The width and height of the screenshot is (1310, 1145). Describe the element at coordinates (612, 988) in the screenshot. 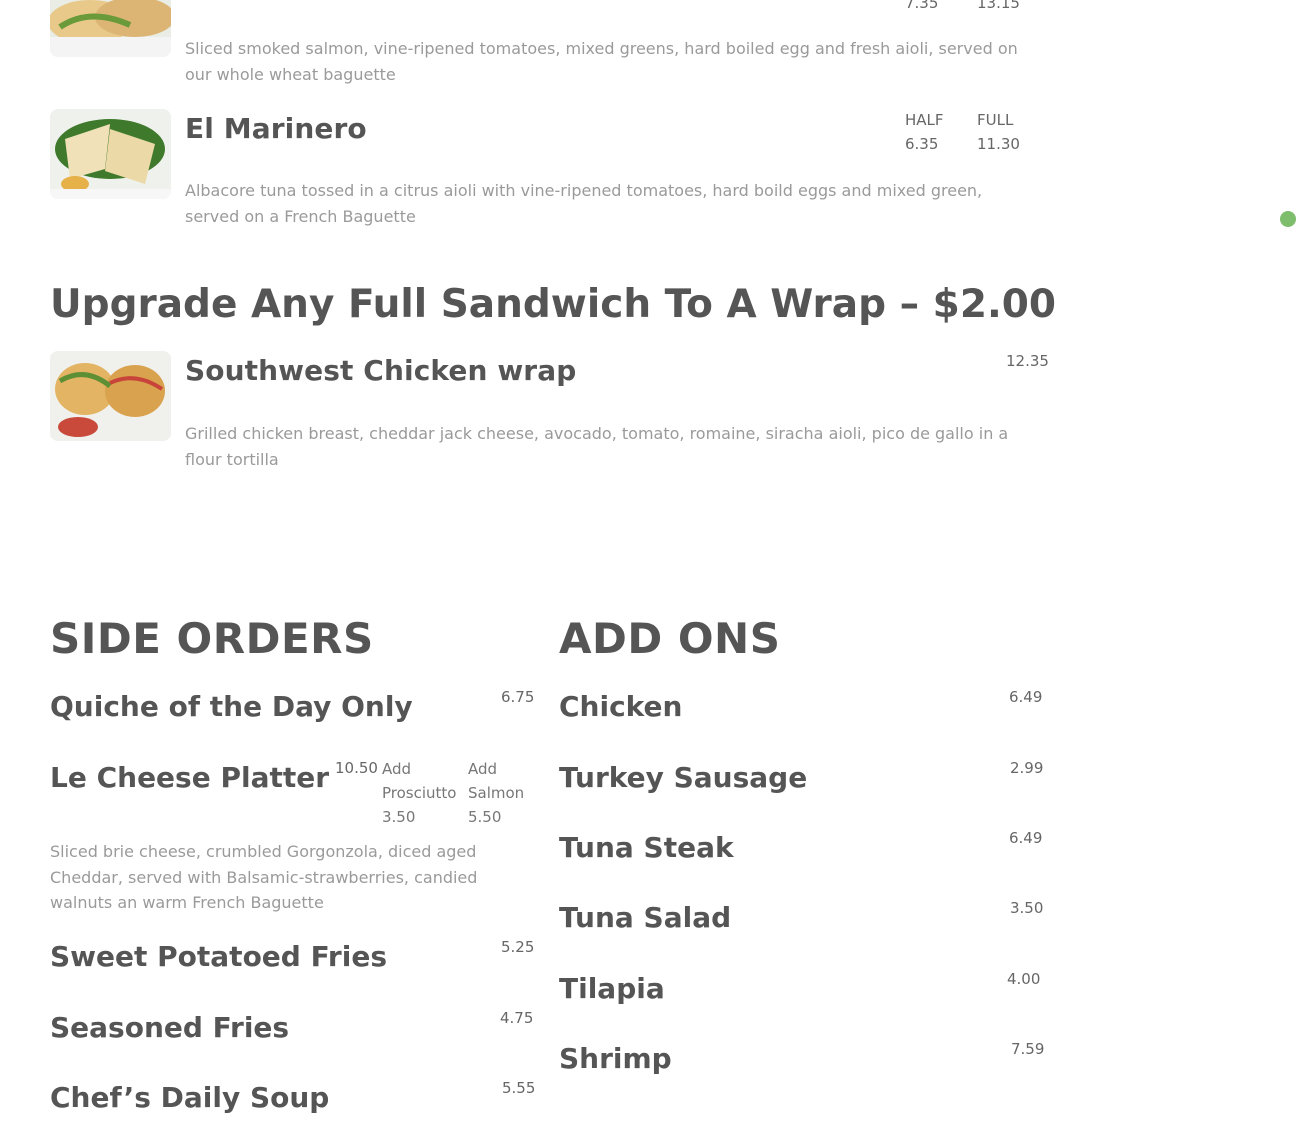

I see `addon-item-title: Tilapia` at that location.